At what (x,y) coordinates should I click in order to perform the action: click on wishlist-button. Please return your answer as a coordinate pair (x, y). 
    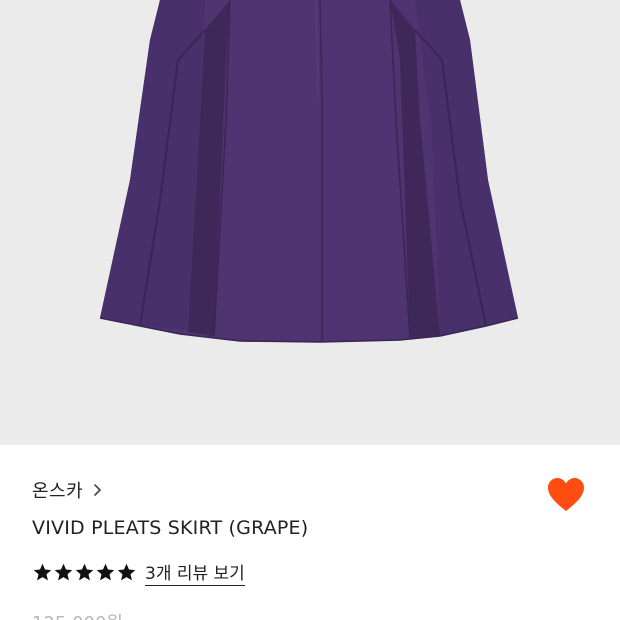
    Looking at the image, I should click on (566, 495).